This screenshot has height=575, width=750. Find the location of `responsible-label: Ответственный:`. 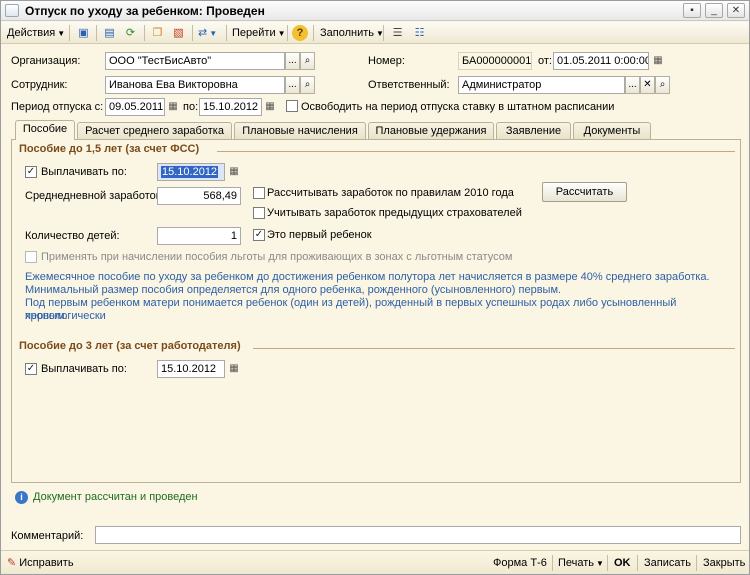

responsible-label: Ответственный: is located at coordinates (409, 85).